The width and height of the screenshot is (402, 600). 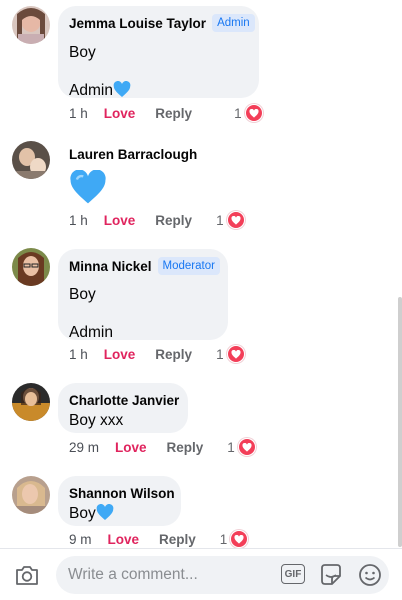 I want to click on smiley-icon, so click(x=370, y=575).